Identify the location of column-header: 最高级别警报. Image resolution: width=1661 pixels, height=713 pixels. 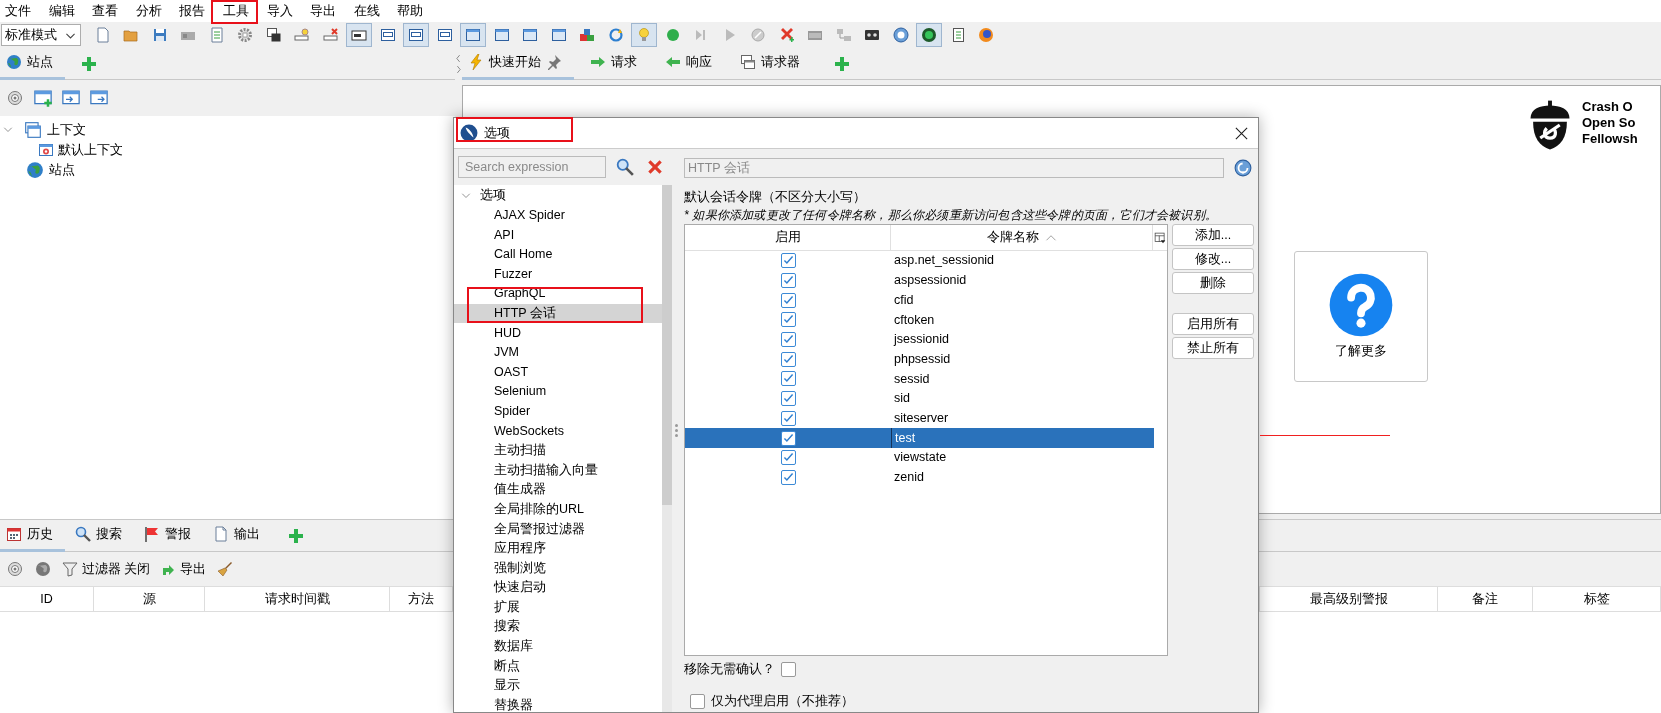
(1349, 599).